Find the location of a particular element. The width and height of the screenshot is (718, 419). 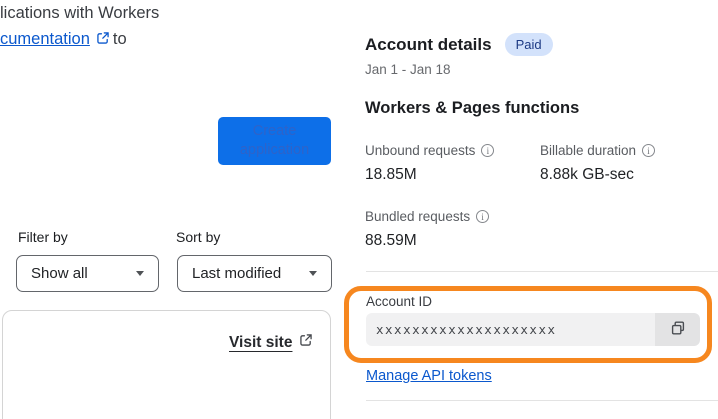

page-title: Account details is located at coordinates (428, 44).